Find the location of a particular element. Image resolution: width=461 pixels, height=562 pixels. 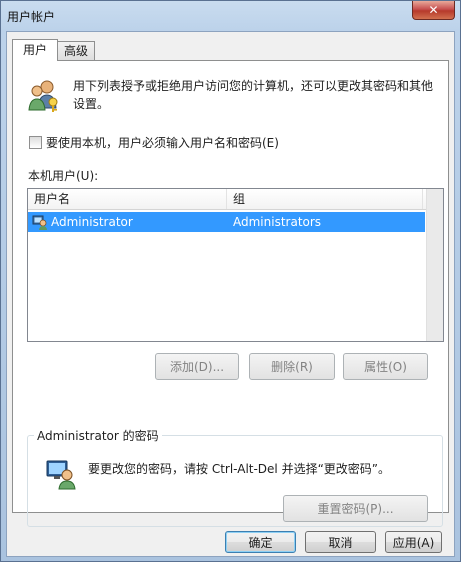

close-icon: ✕ is located at coordinates (433, 10).